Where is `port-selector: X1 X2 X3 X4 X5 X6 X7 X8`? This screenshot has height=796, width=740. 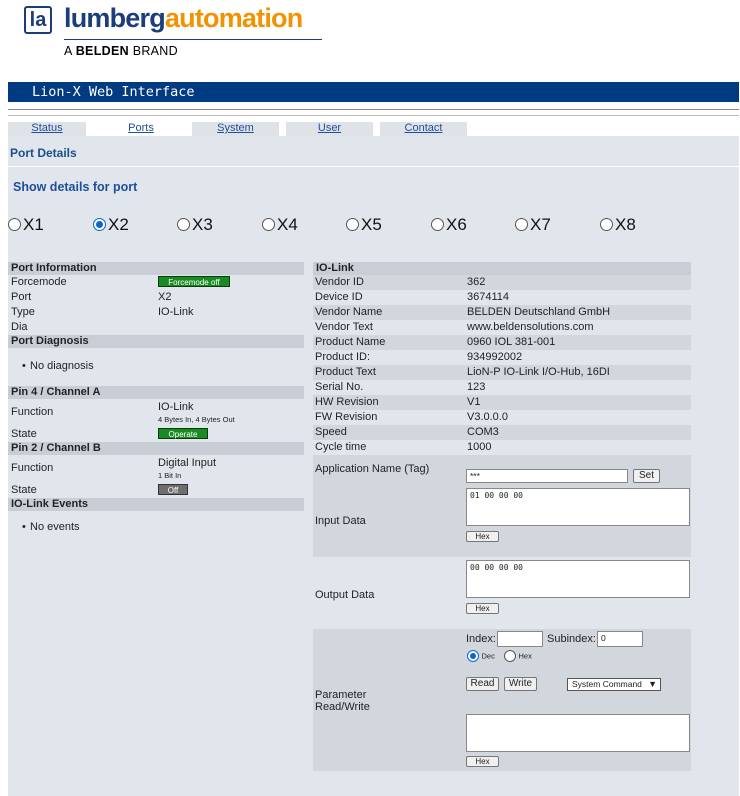 port-selector: X1 X2 X3 X4 X5 X6 X7 X8 is located at coordinates (373, 227).